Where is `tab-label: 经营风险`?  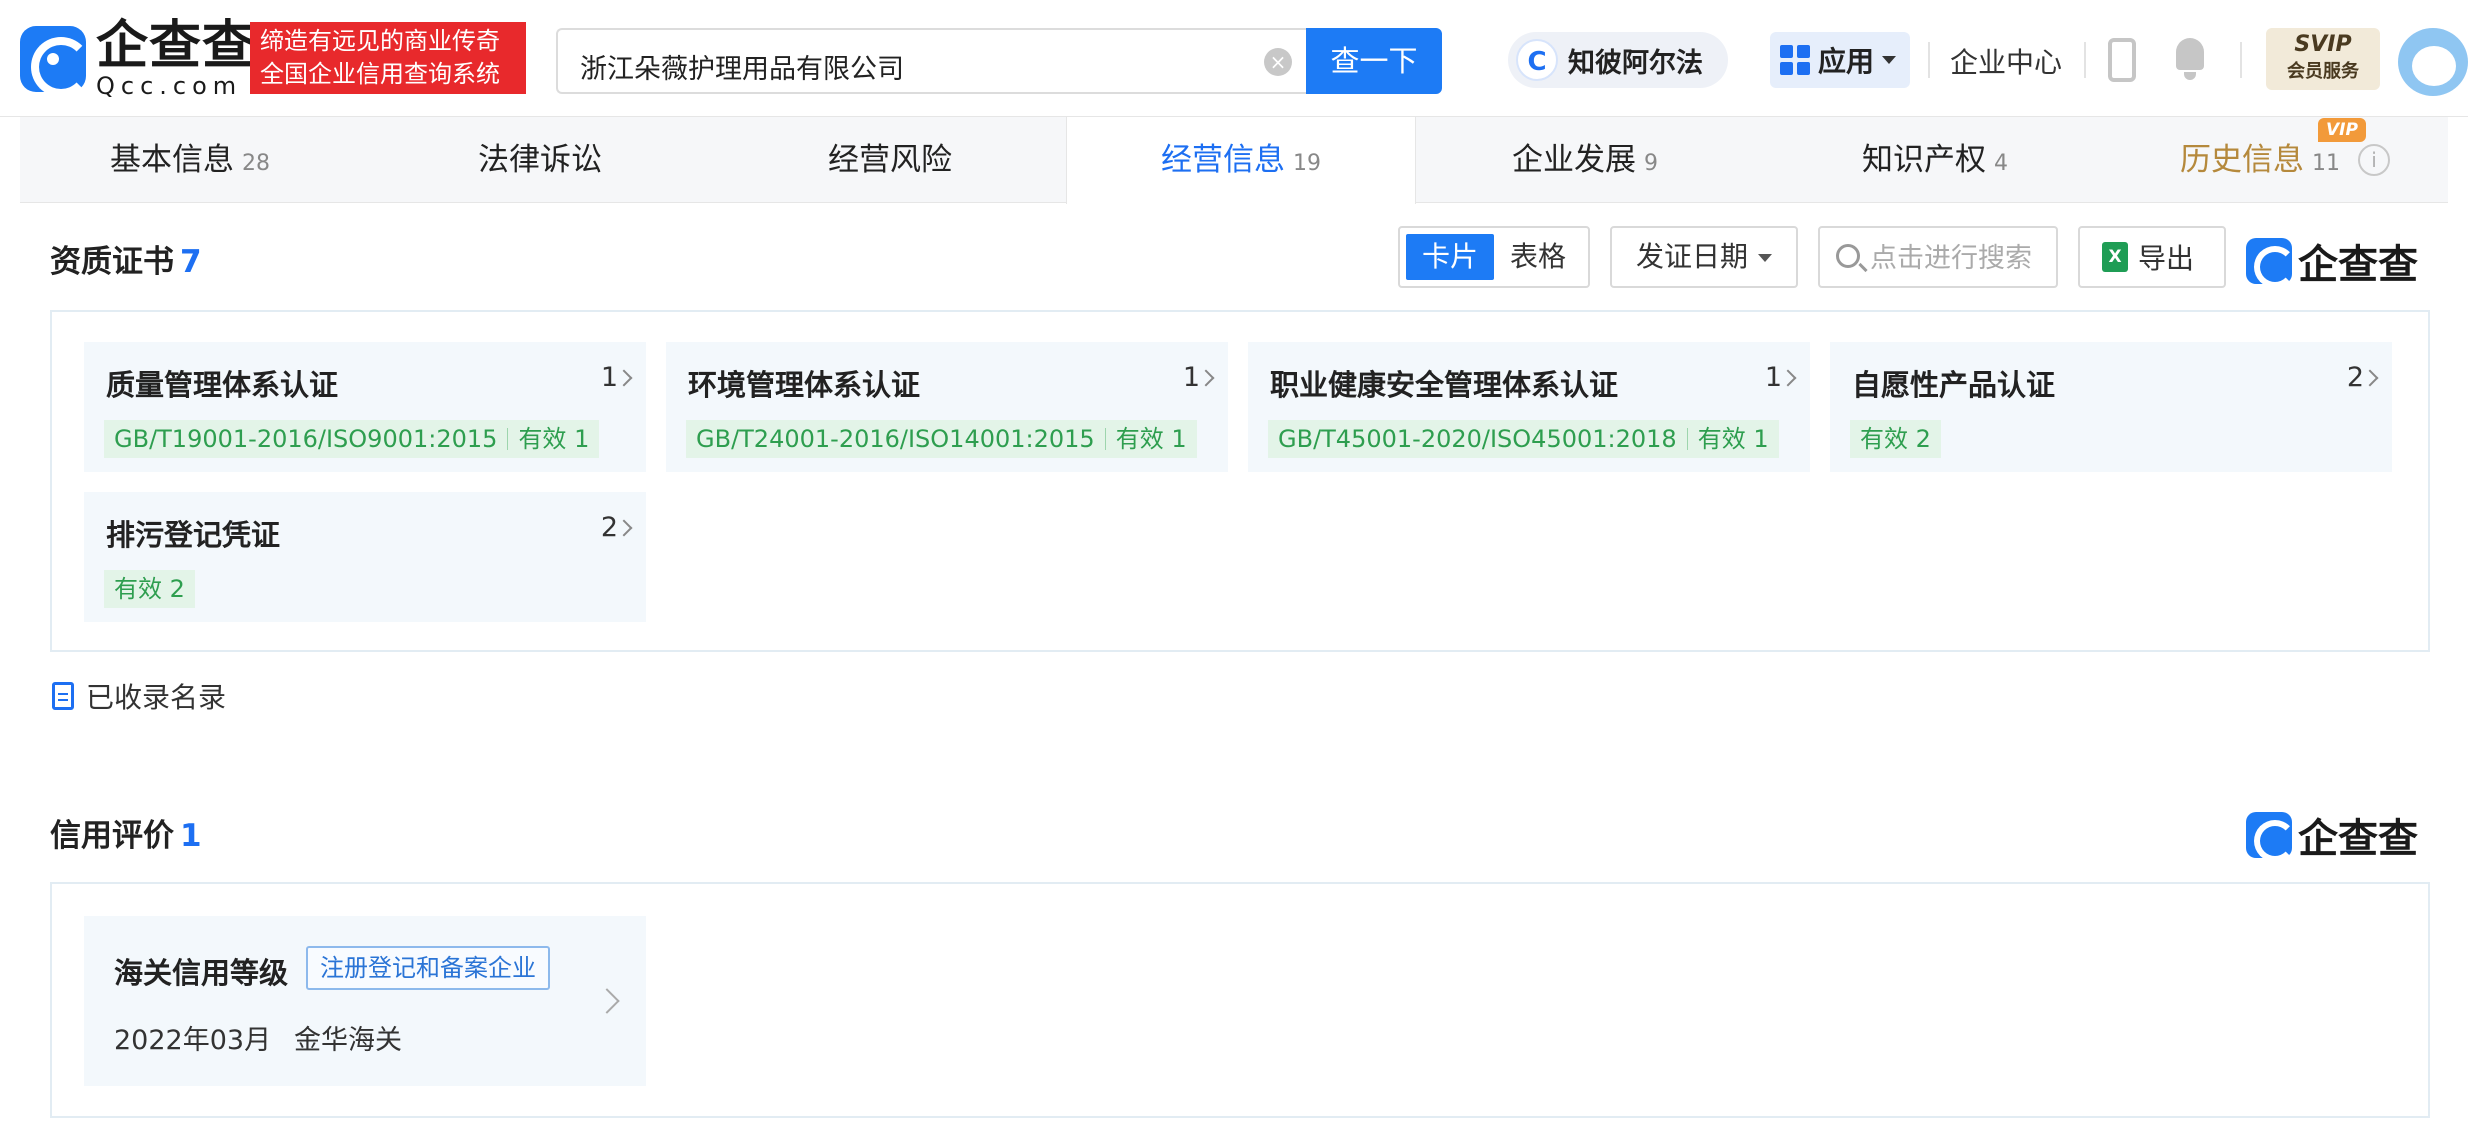
tab-label: 经营风险 is located at coordinates (890, 160).